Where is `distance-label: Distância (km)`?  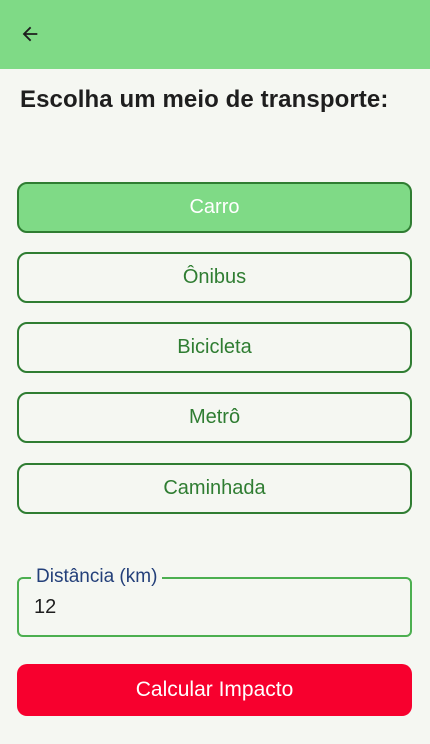
distance-label: Distância (km) is located at coordinates (97, 577).